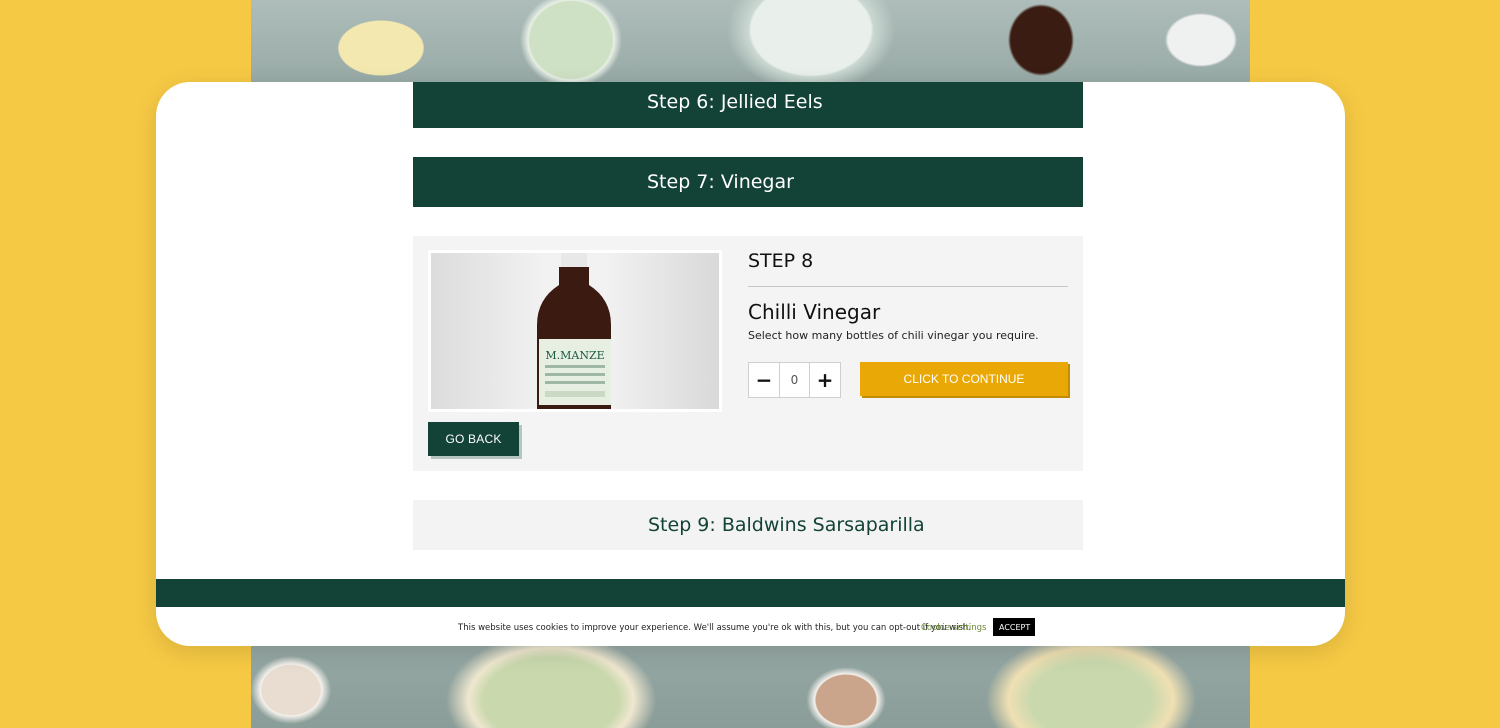  What do you see at coordinates (814, 312) in the screenshot?
I see `product-title: Chilli Vinegar` at bounding box center [814, 312].